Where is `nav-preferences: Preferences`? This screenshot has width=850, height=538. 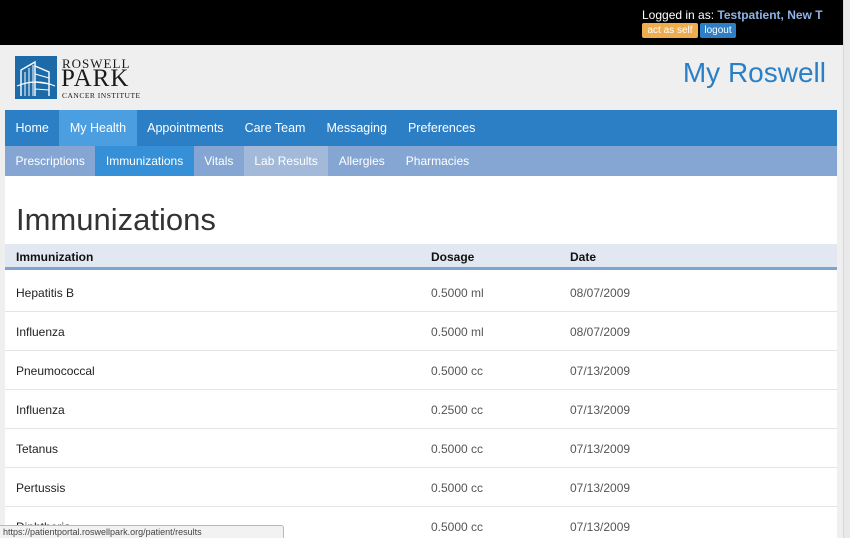
nav-preferences: Preferences is located at coordinates (441, 128).